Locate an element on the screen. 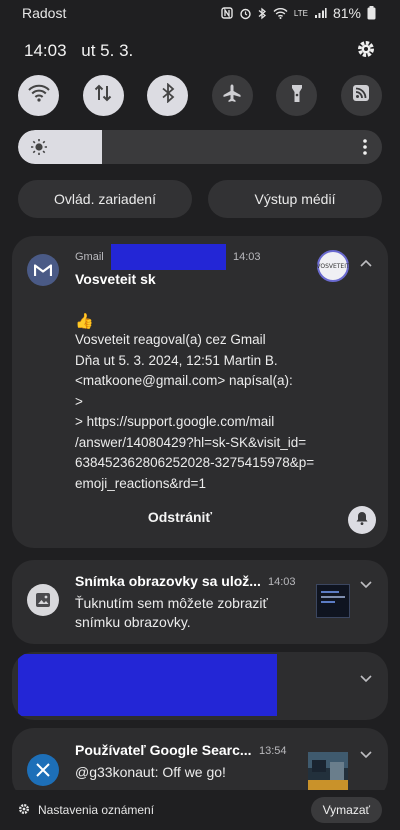 This screenshot has width=400, height=830. delete-action-button: Odstrániť is located at coordinates (180, 521).